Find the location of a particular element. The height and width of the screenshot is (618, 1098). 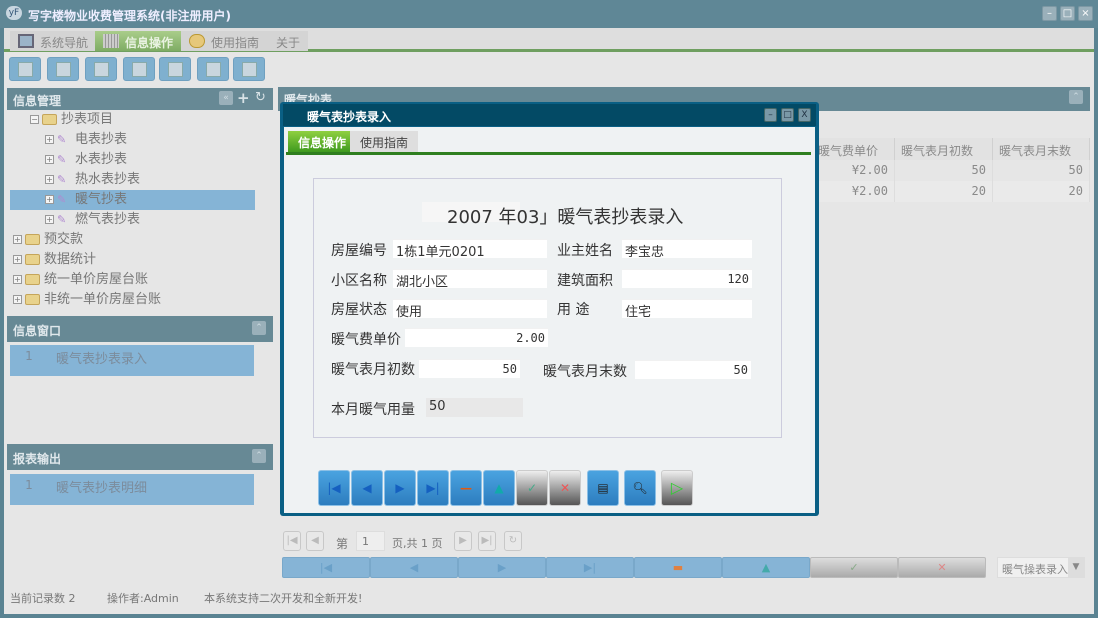

tab-about: 关于 is located at coordinates (287, 41).